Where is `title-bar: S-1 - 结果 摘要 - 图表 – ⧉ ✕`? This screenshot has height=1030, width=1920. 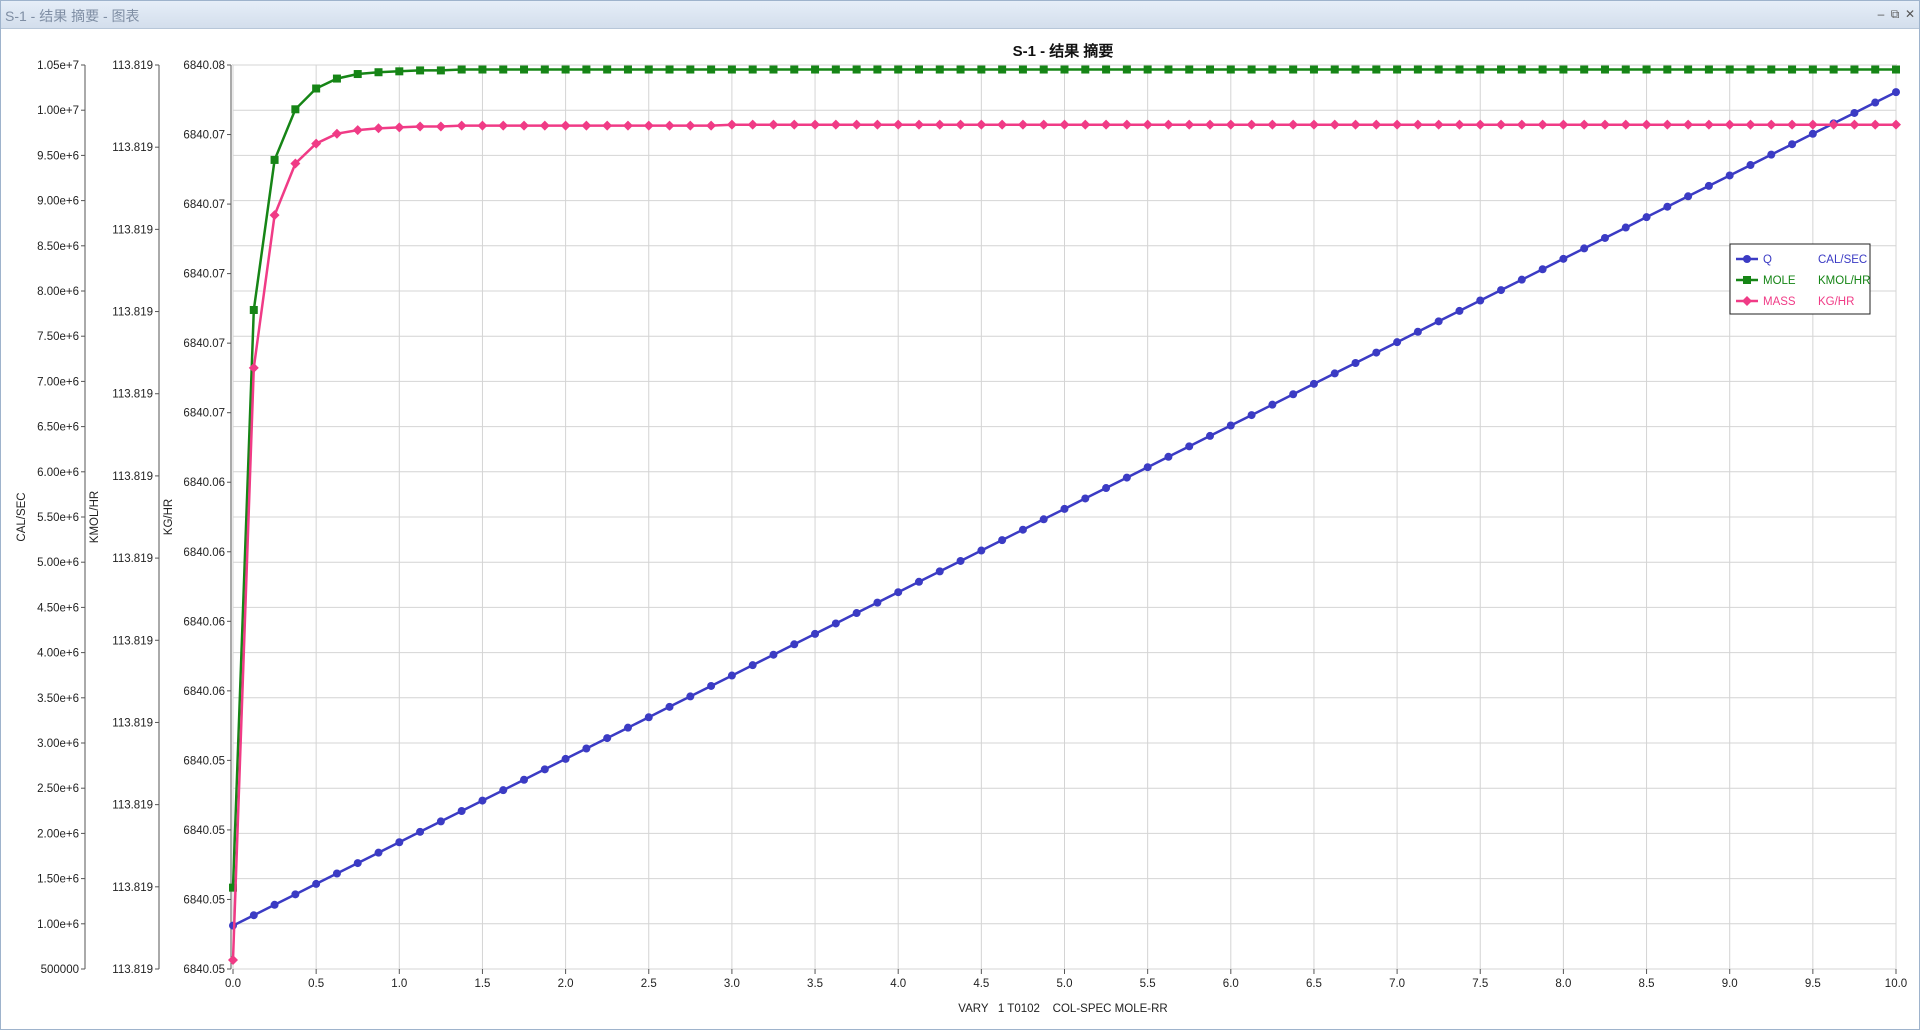
title-bar: S-1 - 结果 摘要 - 图表 – ⧉ ✕ is located at coordinates (960, 15).